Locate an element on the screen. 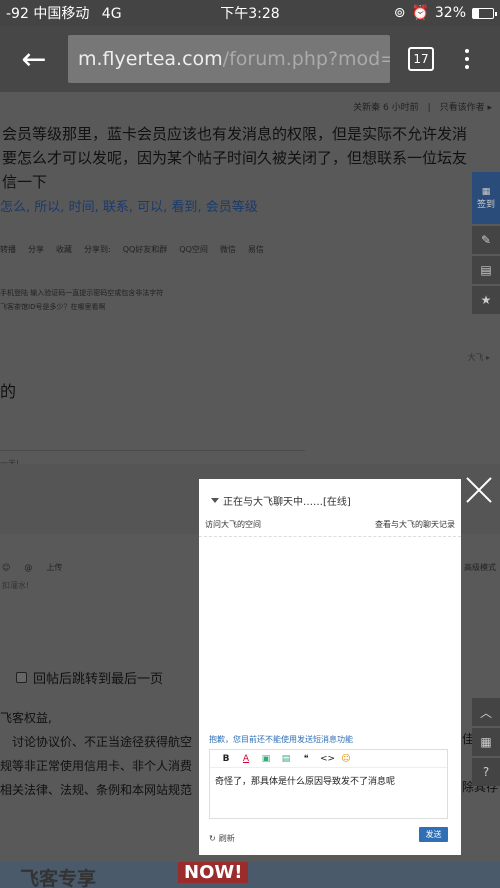 This screenshot has height=888, width=500. share-favorite: 收藏 is located at coordinates (64, 249).